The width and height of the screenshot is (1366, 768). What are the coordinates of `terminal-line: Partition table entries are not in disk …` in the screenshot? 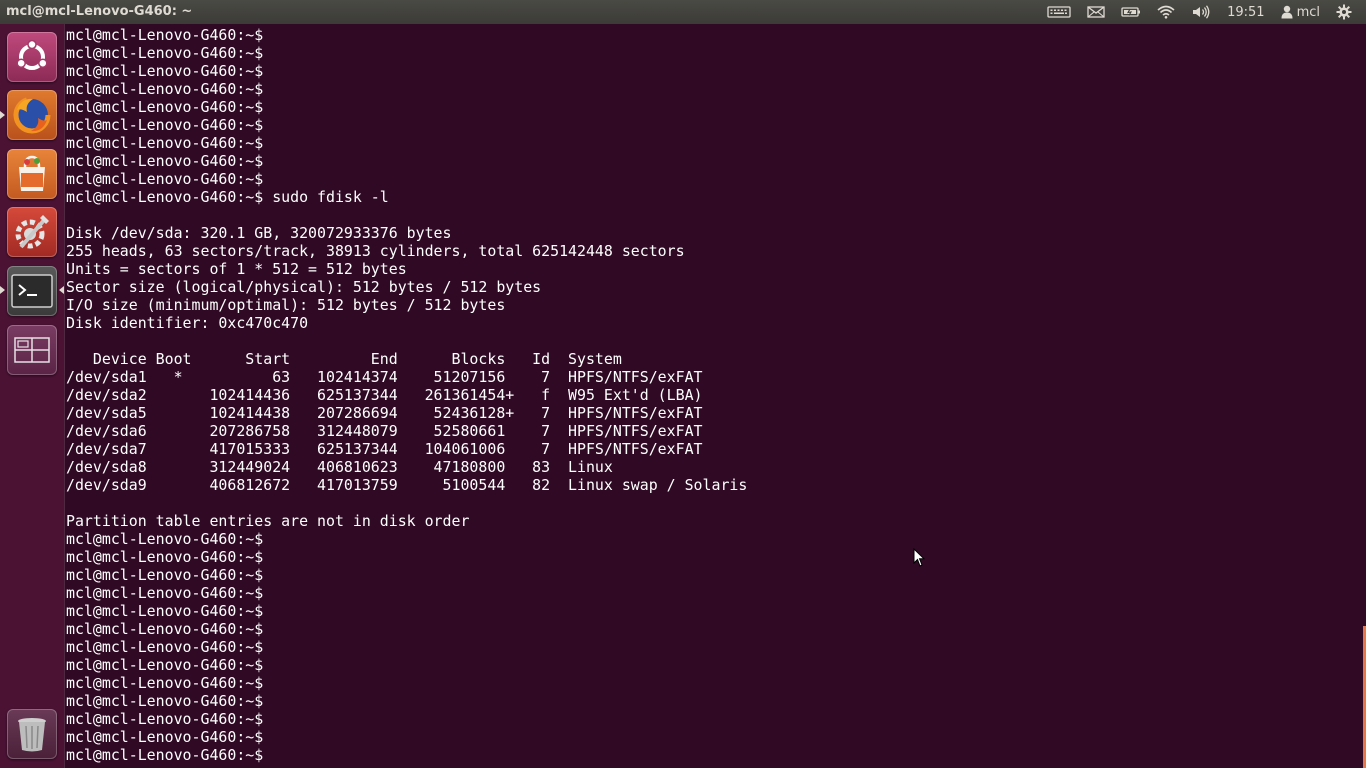 It's located at (268, 521).